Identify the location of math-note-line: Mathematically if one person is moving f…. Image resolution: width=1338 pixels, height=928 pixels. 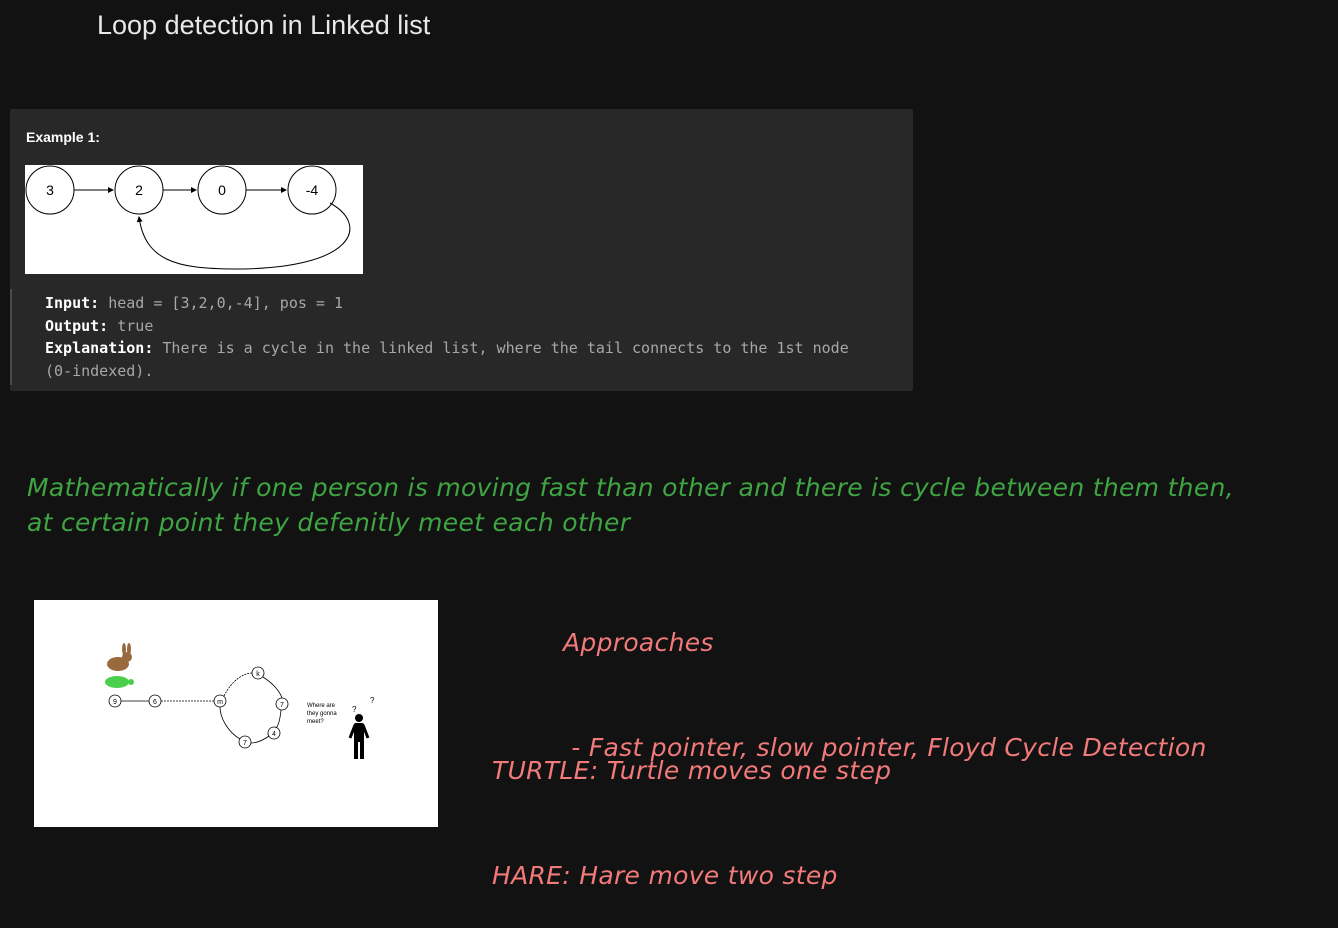
(630, 487).